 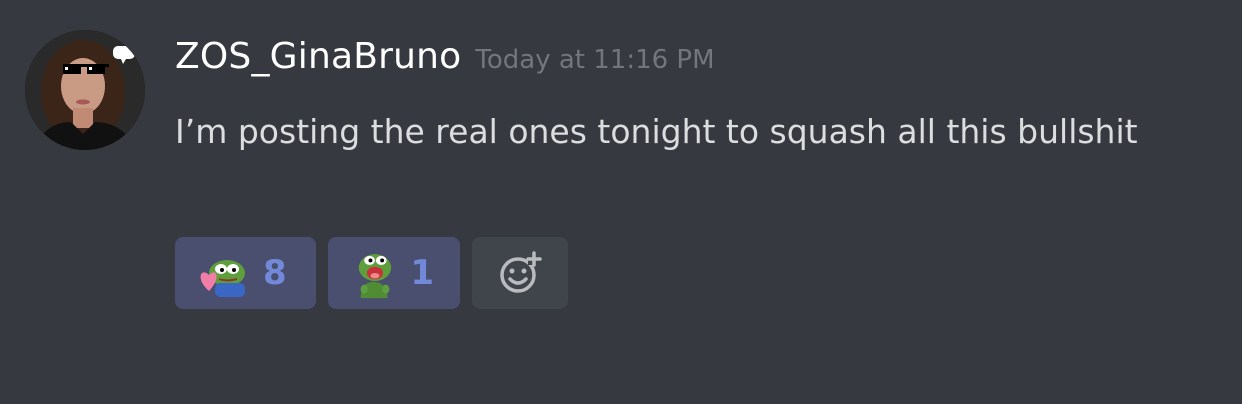 What do you see at coordinates (318, 56) in the screenshot?
I see `author-username: ZOS_GinaBruno` at bounding box center [318, 56].